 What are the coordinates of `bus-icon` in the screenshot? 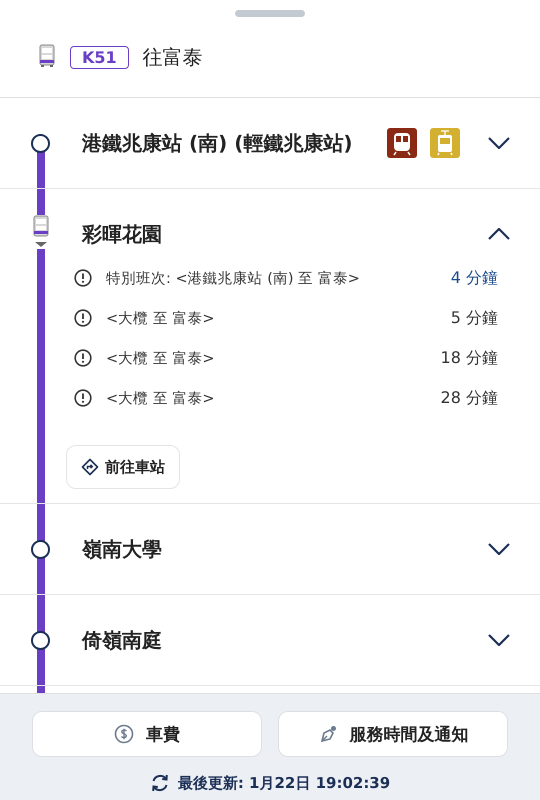 It's located at (47, 57).